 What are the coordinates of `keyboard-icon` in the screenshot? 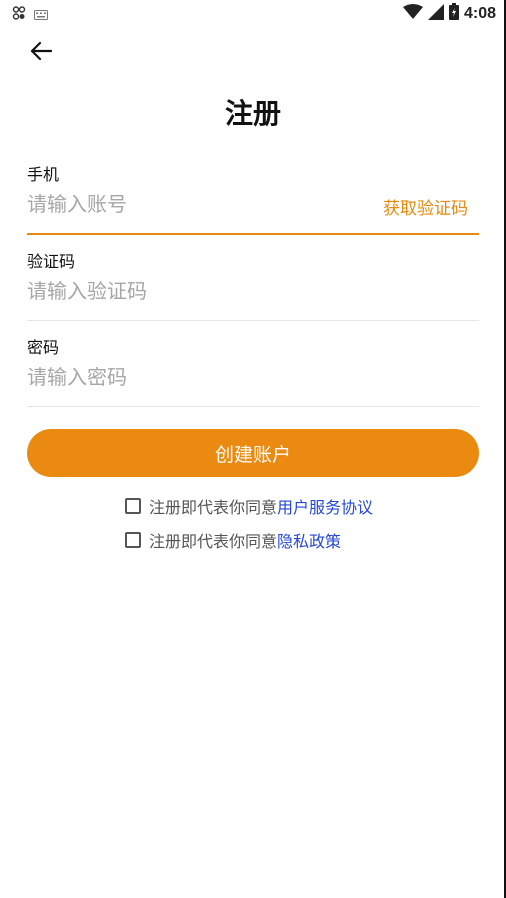 It's located at (41, 14).